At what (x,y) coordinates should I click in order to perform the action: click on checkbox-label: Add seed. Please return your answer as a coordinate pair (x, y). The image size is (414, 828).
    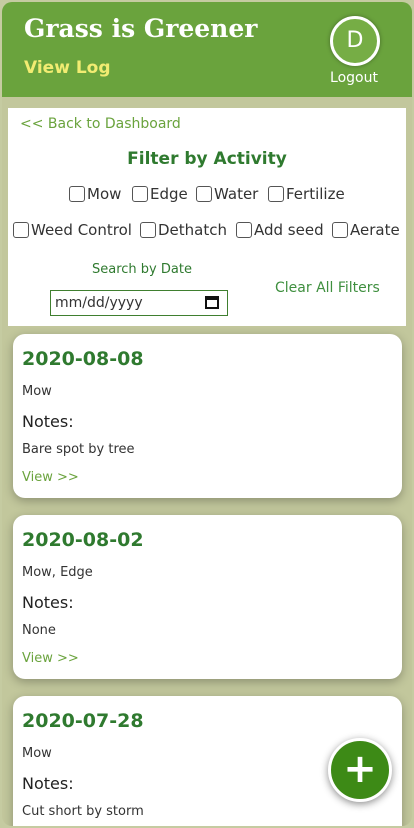
    Looking at the image, I should click on (289, 230).